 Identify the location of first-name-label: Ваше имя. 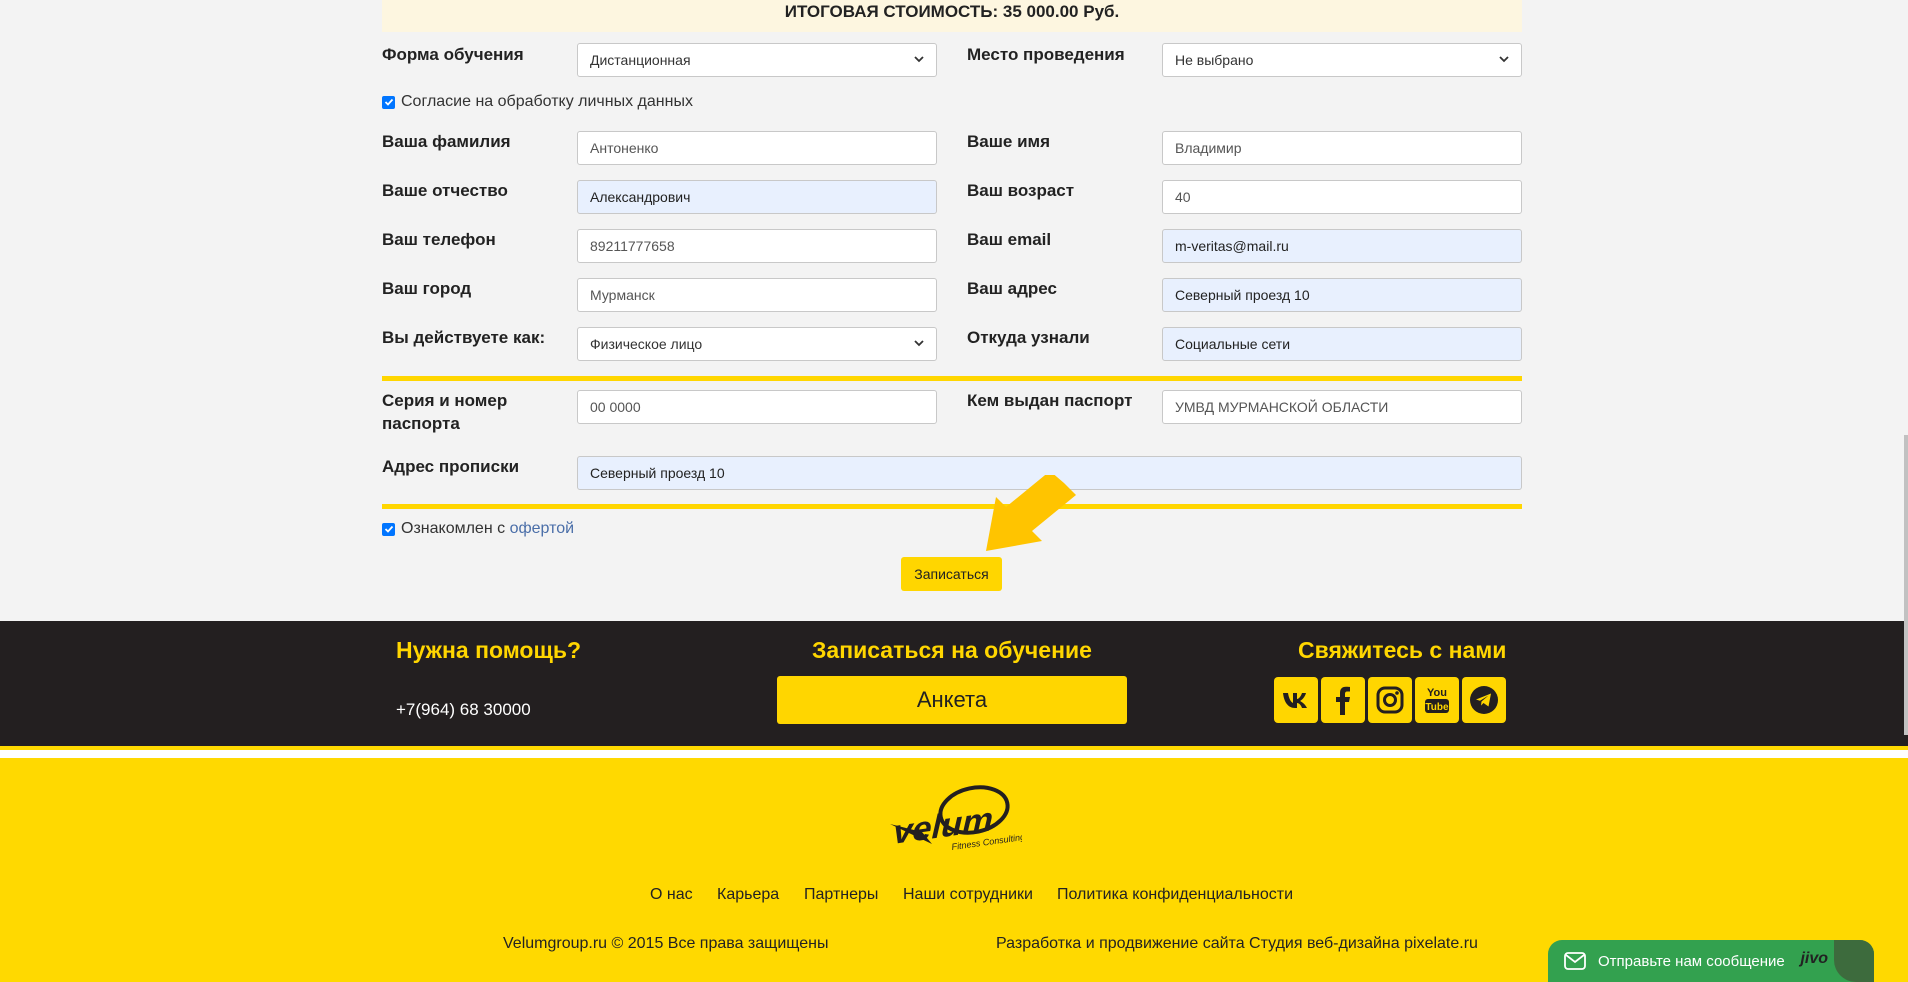
(1009, 141).